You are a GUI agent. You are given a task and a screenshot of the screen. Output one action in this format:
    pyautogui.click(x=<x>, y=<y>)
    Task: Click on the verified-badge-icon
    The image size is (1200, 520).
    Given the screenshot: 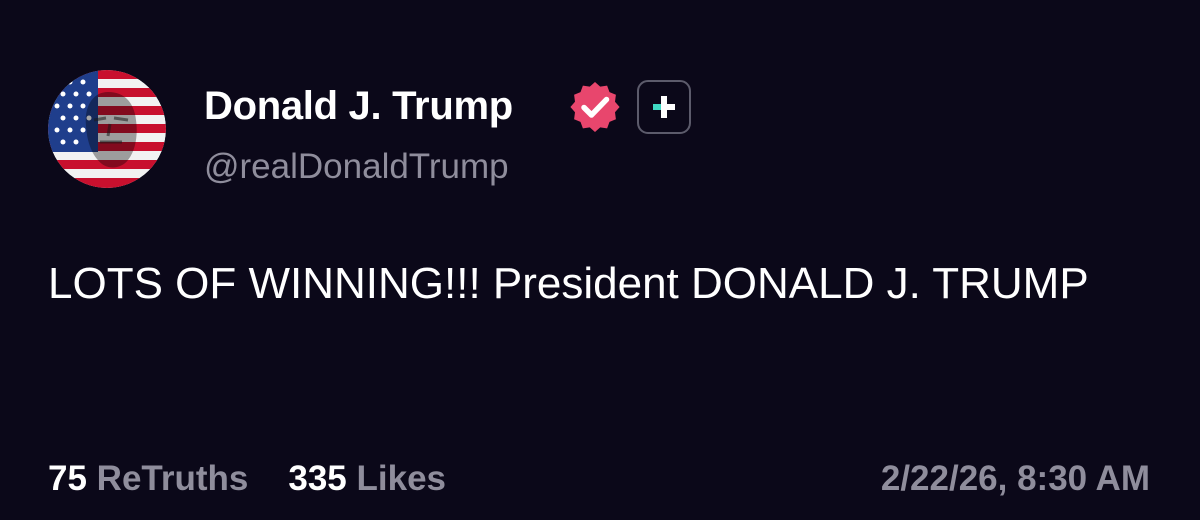 What is the action you would take?
    pyautogui.click(x=595, y=107)
    